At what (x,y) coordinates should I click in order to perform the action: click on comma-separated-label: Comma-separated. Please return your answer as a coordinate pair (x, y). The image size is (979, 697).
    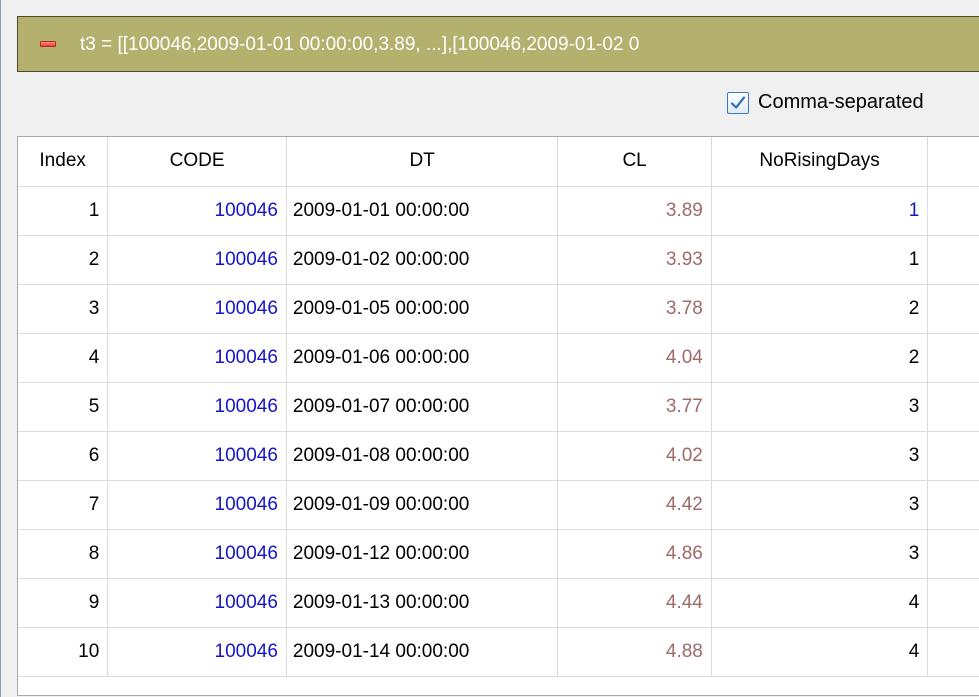
    Looking at the image, I should click on (841, 102).